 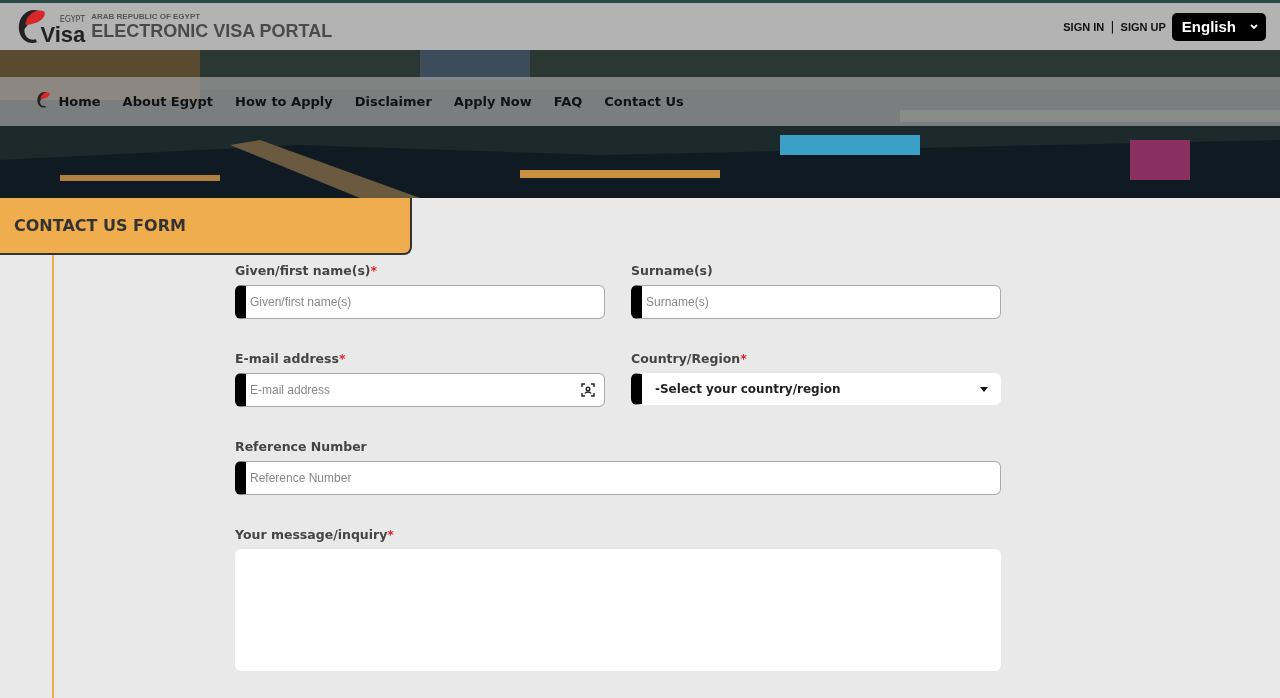 I want to click on field-label: Your message/inquiry*, so click(x=315, y=534).